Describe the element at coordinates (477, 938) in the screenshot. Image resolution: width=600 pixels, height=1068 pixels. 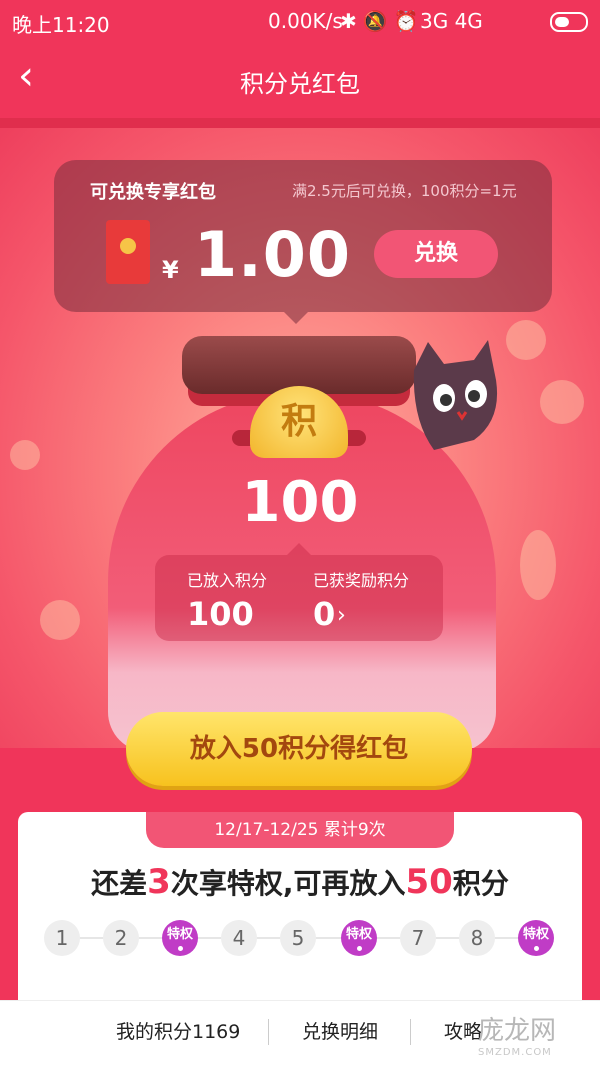
I see `step-8: 8` at that location.